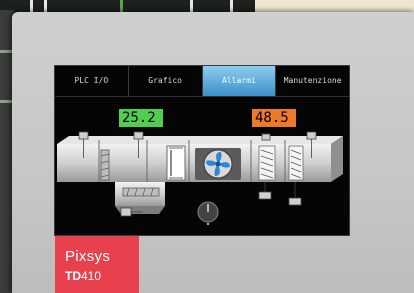  What do you see at coordinates (334, 6) in the screenshot?
I see `background-surface` at bounding box center [334, 6].